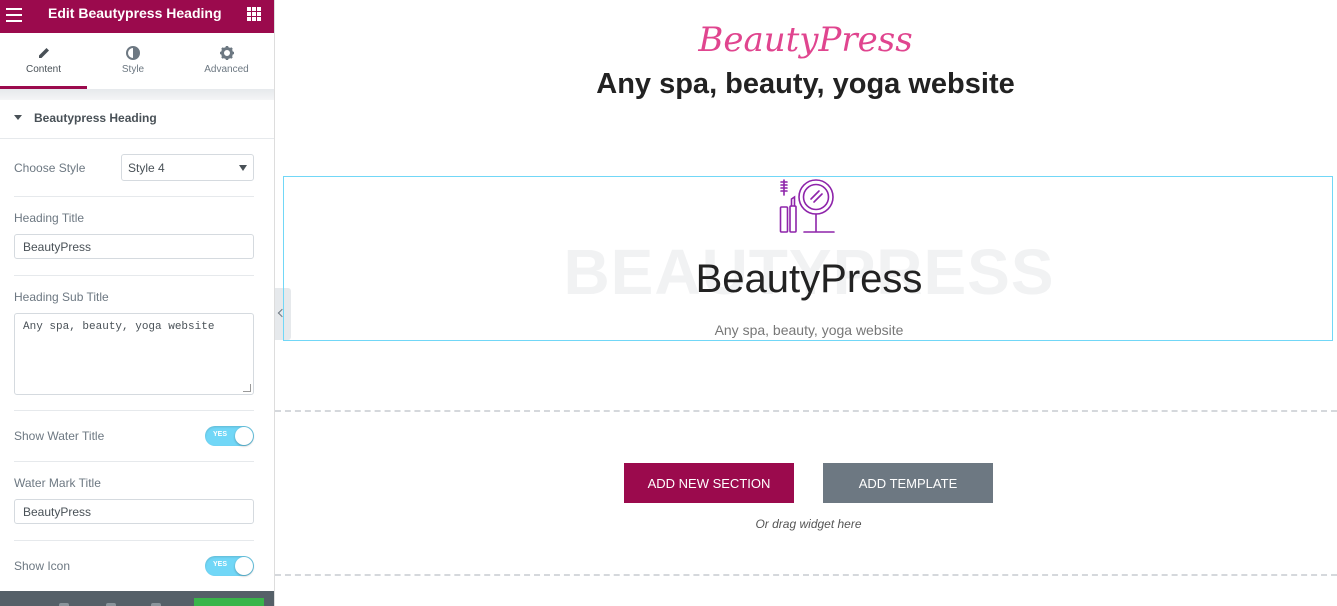  What do you see at coordinates (42, 566) in the screenshot?
I see `show-icon-label: Show Icon` at bounding box center [42, 566].